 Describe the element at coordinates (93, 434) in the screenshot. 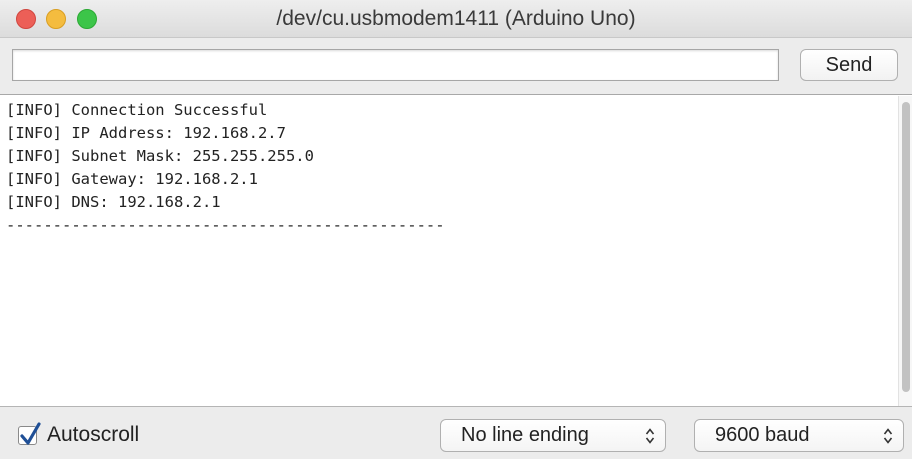

I see `autoscroll-label: Autoscroll` at that location.